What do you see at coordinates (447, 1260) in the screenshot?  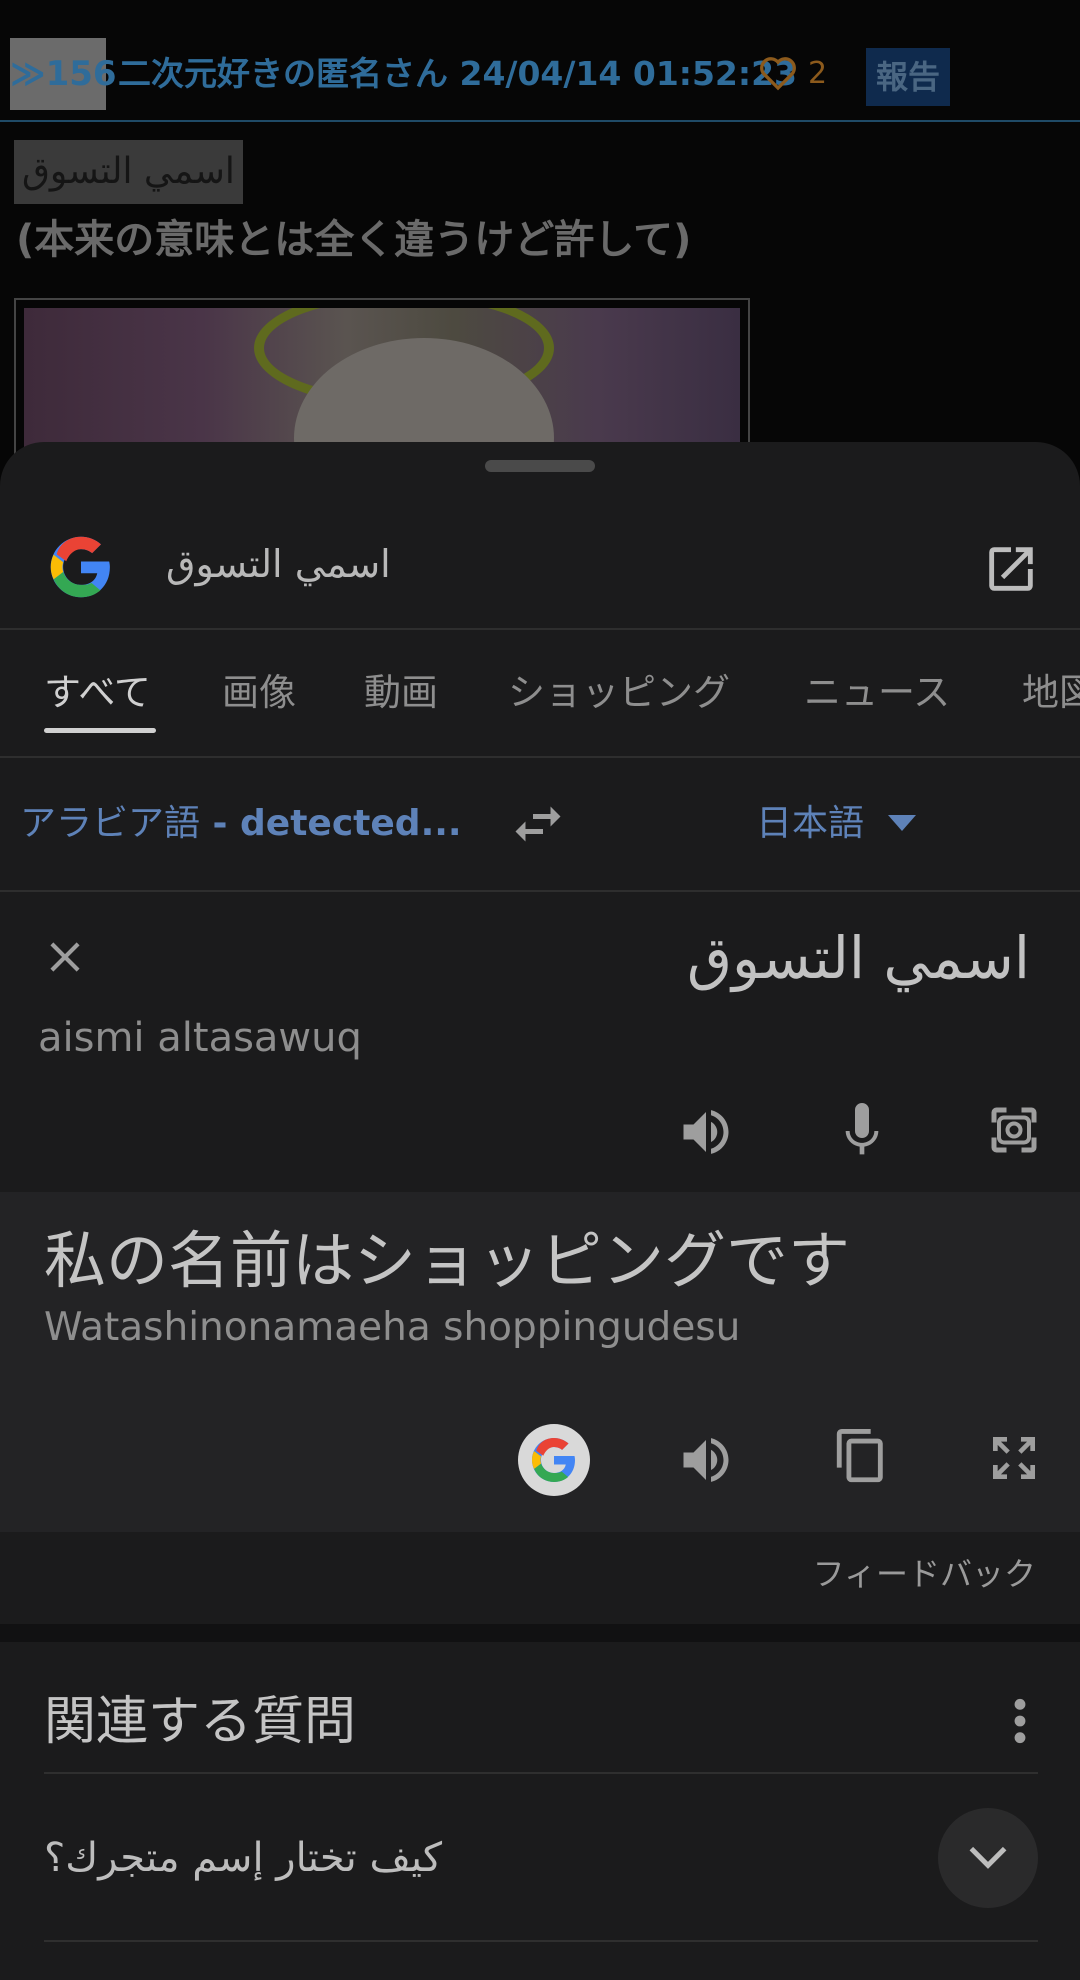 I see `translation-text: 私の名前はショッピングです` at bounding box center [447, 1260].